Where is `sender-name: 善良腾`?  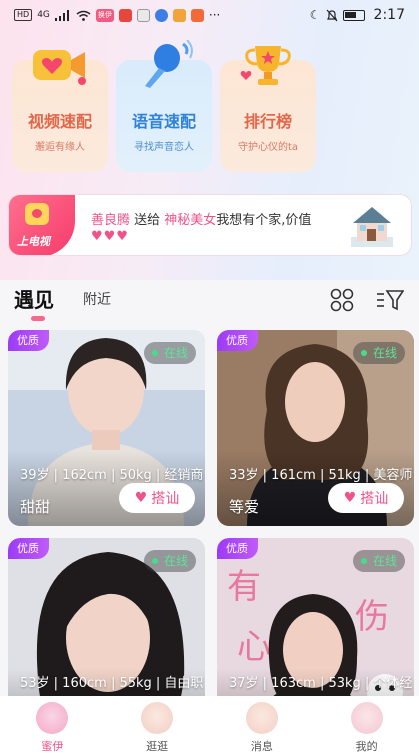
sender-name: 善良腾 is located at coordinates (111, 220).